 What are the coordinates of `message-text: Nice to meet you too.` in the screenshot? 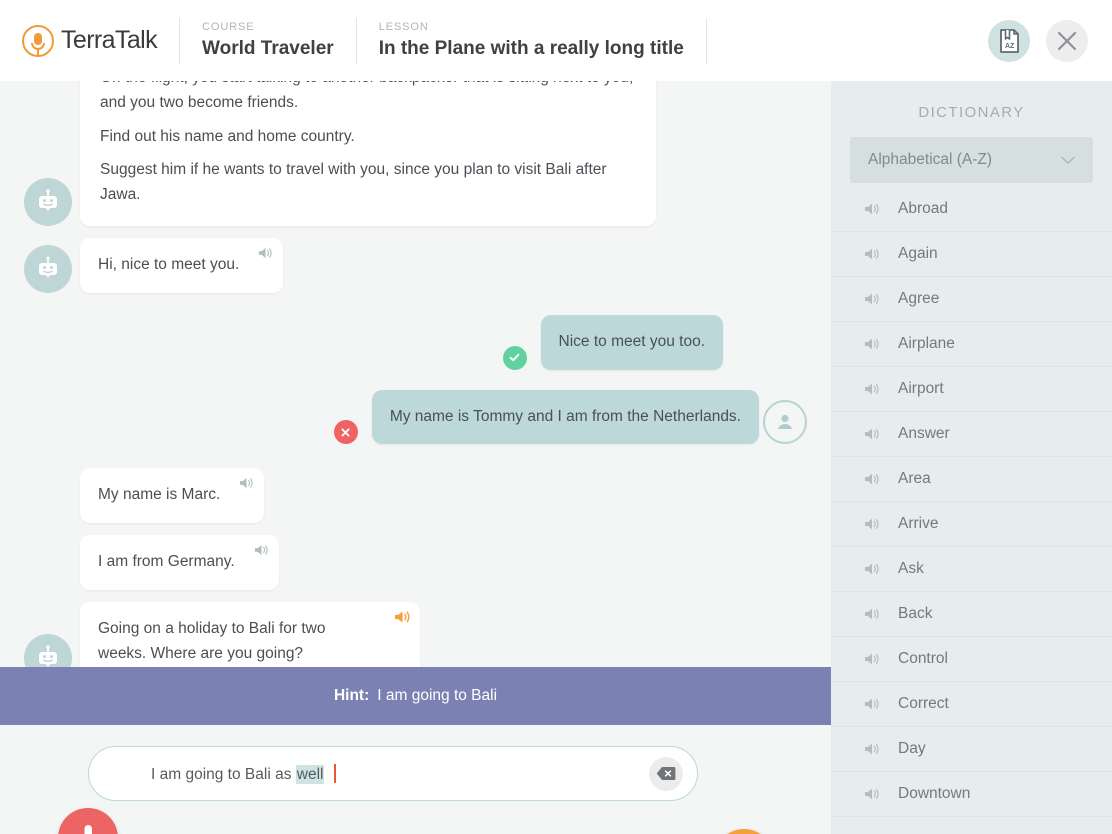 It's located at (631, 341).